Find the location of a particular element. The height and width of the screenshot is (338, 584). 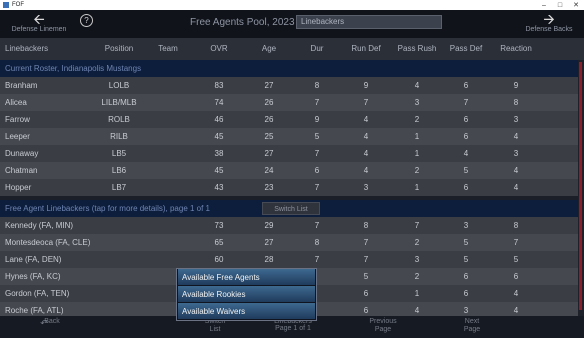

cell-pos: ROLB is located at coordinates (119, 119).